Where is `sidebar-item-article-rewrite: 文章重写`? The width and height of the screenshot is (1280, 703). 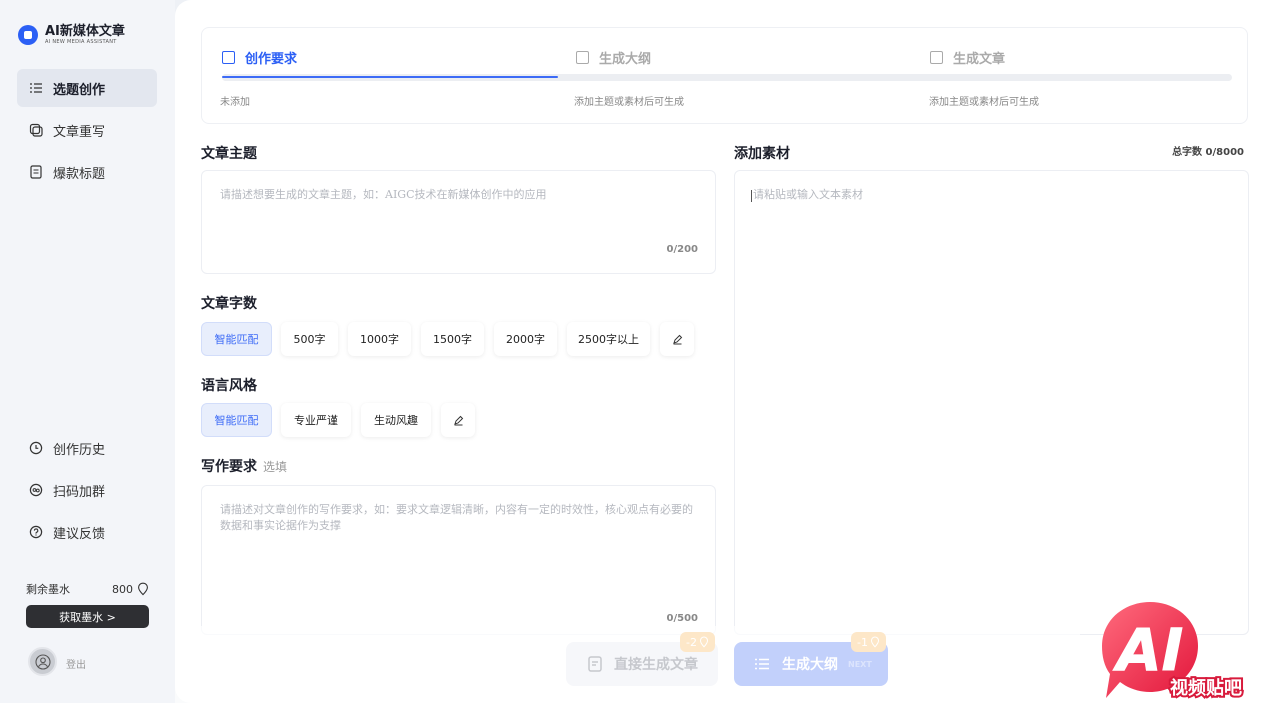
sidebar-item-article-rewrite: 文章重写 is located at coordinates (87, 130).